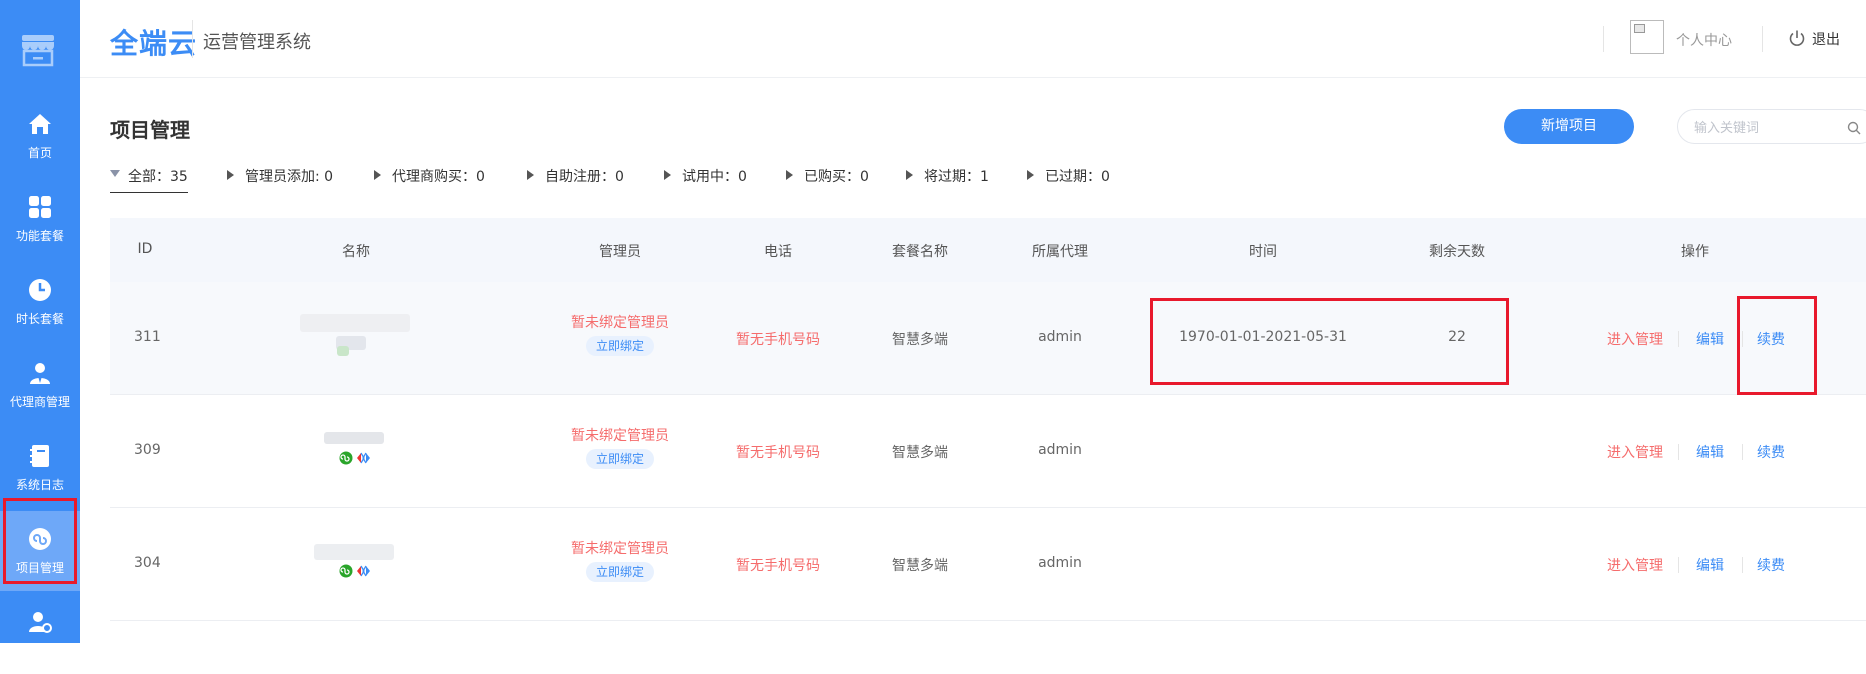 The image size is (1866, 674). Describe the element at coordinates (38, 50) in the screenshot. I see `store-logo-icon` at that location.